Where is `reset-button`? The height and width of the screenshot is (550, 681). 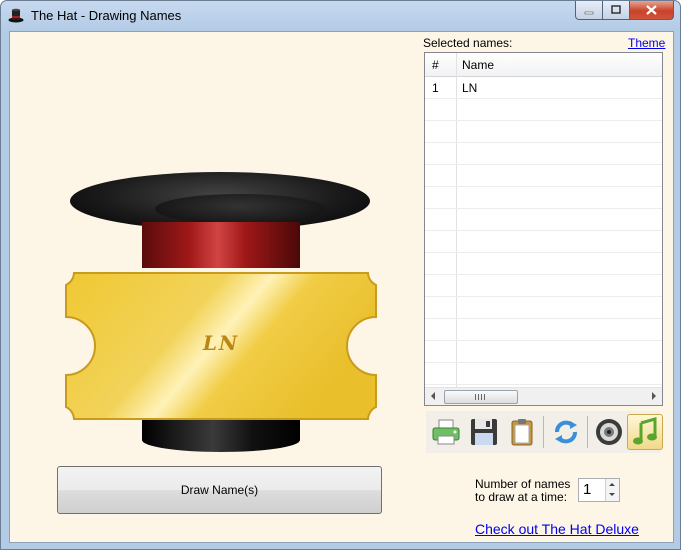
reset-button is located at coordinates (566, 432).